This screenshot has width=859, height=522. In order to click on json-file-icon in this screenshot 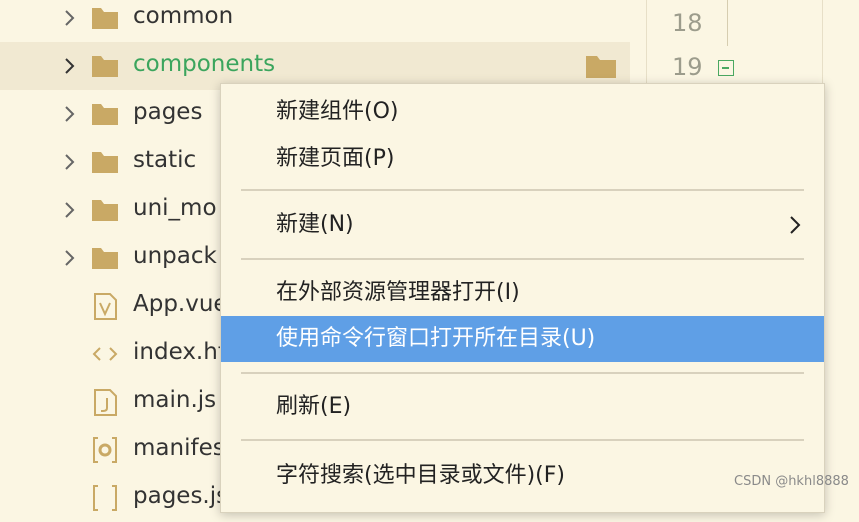, I will do `click(105, 498)`.